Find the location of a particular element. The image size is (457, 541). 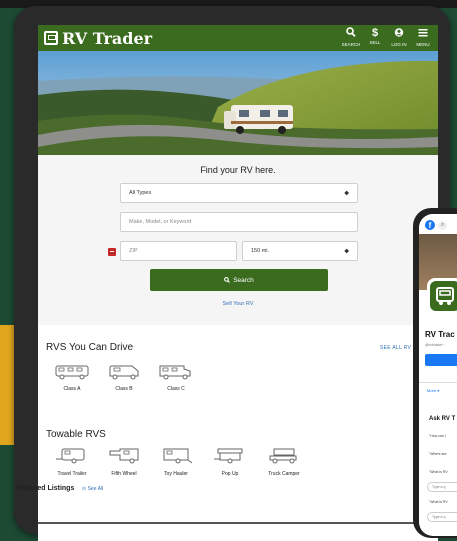

background-accent is located at coordinates (7, 385).